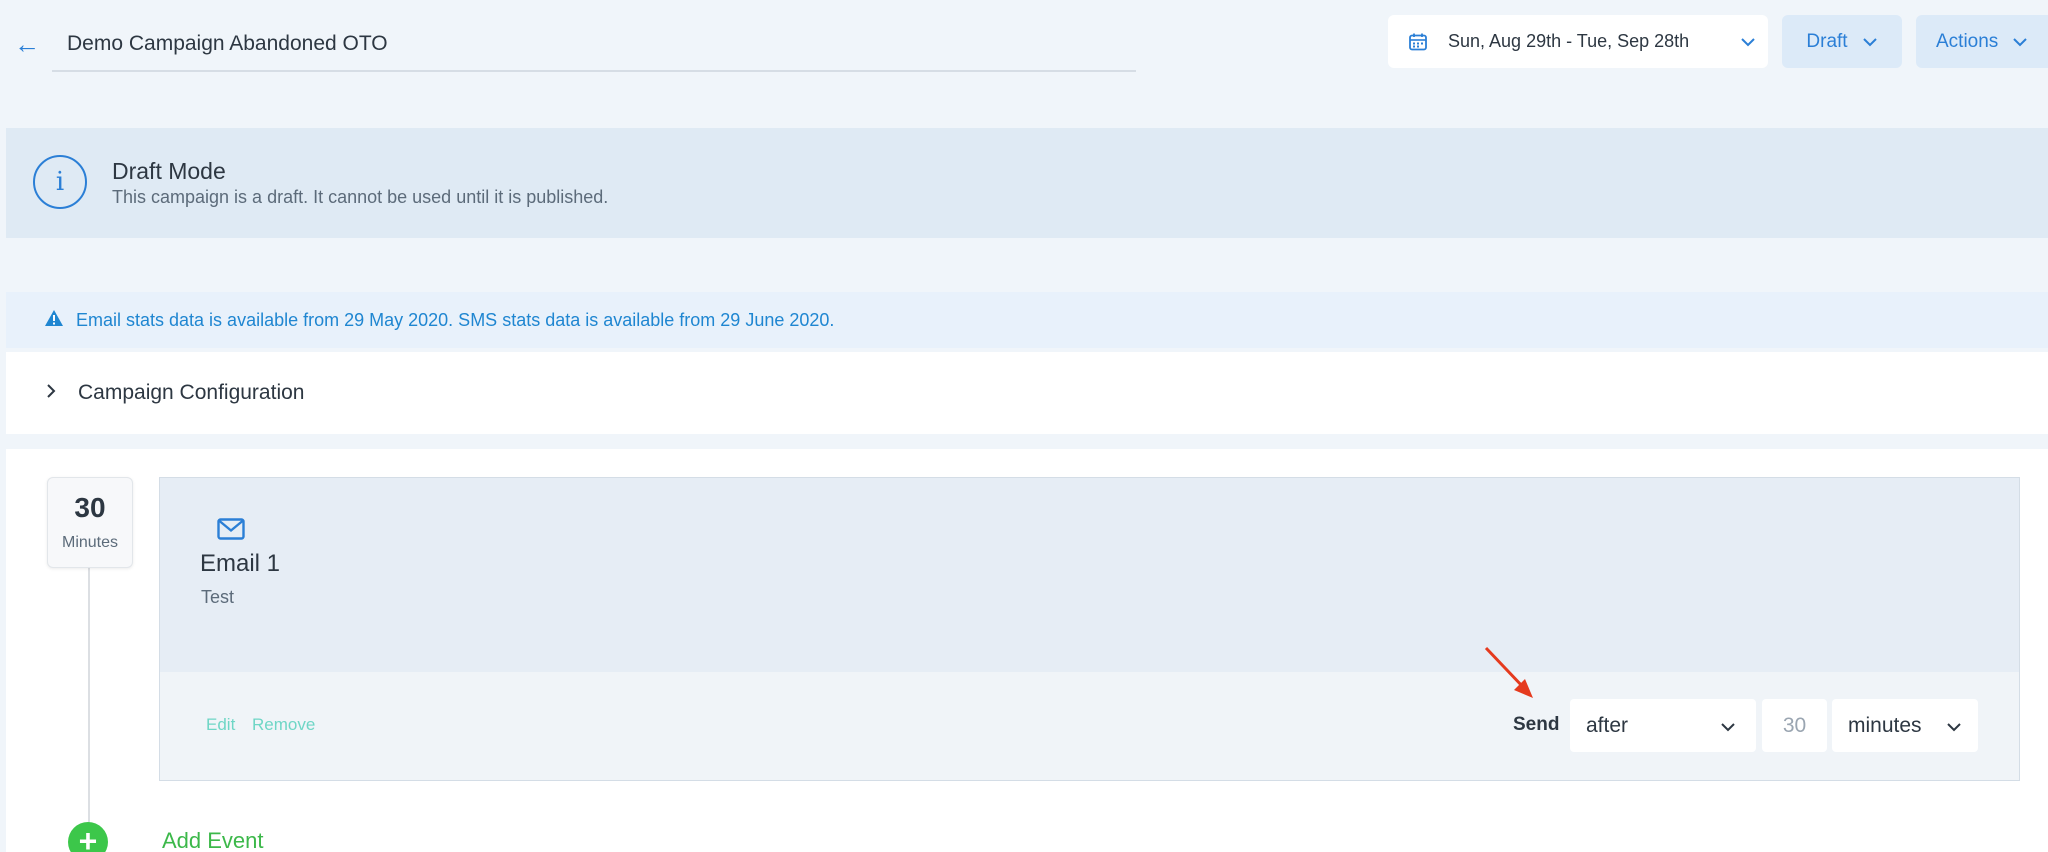 The image size is (2048, 852). I want to click on send-delay-unit-value: minutes, so click(1885, 725).